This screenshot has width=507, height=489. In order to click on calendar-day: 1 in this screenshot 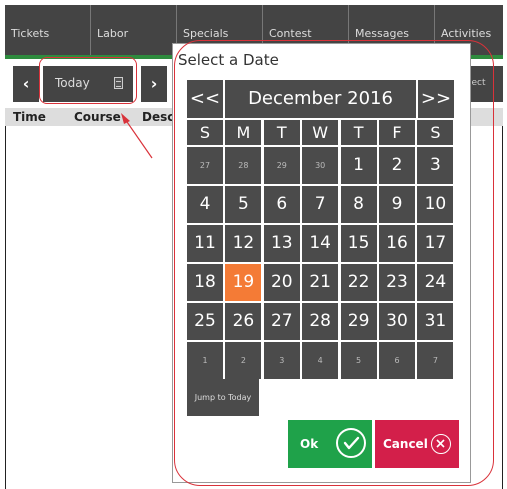, I will do `click(358, 165)`.